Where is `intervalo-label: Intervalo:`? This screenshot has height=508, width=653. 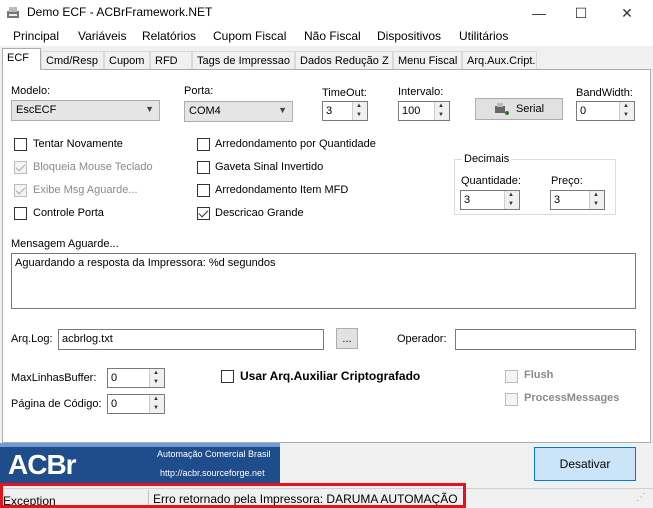 intervalo-label: Intervalo: is located at coordinates (421, 92).